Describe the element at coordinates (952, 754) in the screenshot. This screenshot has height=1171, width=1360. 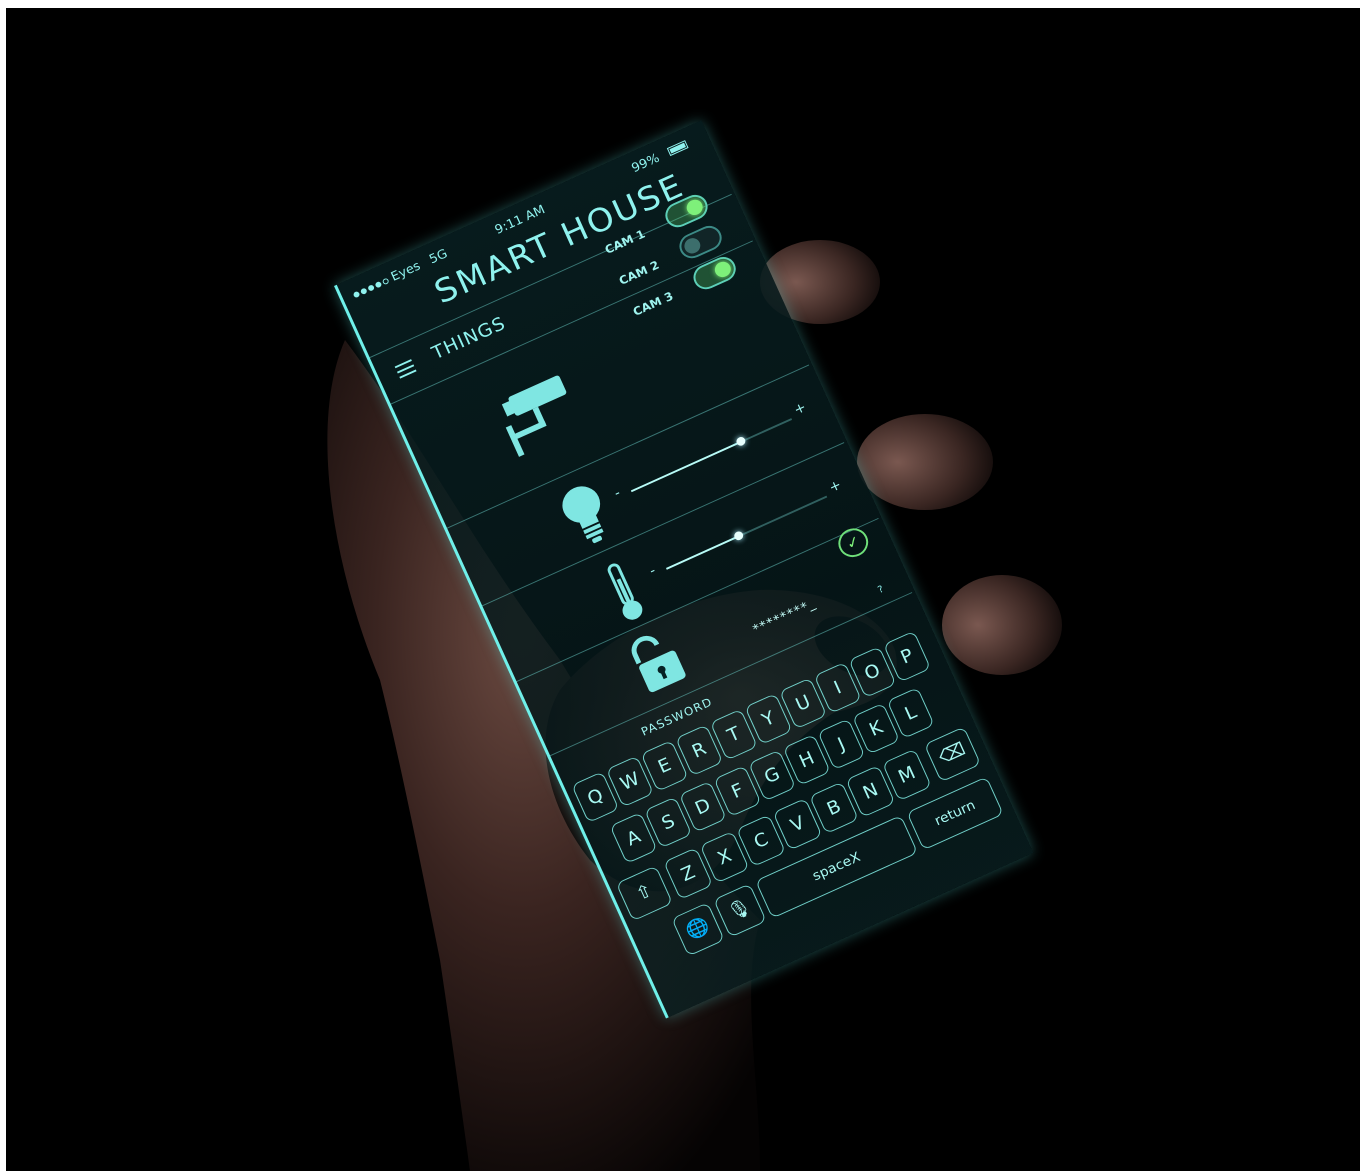
I see `backspace-key: ⌫` at that location.